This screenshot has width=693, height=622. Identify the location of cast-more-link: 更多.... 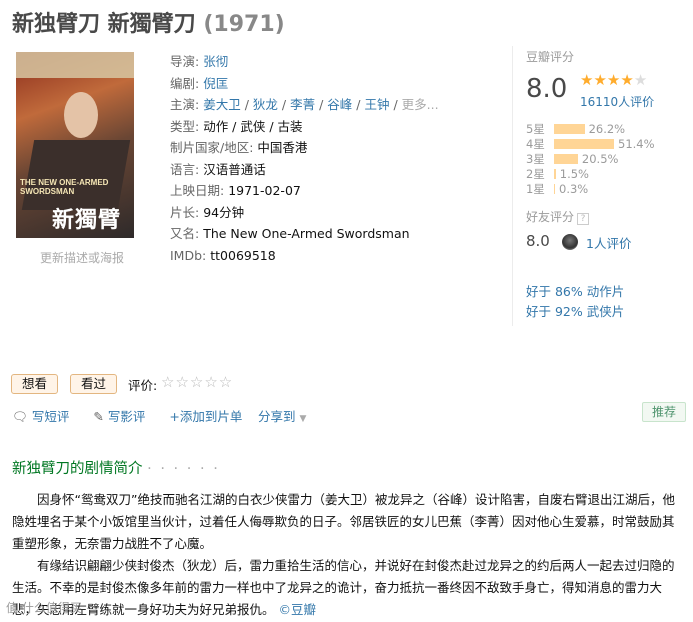
(420, 104).